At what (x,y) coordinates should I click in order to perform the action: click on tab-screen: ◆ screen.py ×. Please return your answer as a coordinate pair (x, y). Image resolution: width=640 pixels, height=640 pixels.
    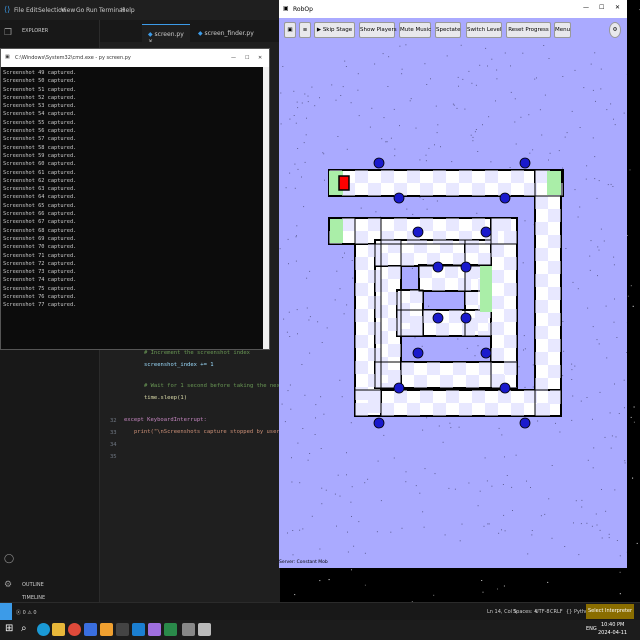
    Looking at the image, I should click on (166, 34).